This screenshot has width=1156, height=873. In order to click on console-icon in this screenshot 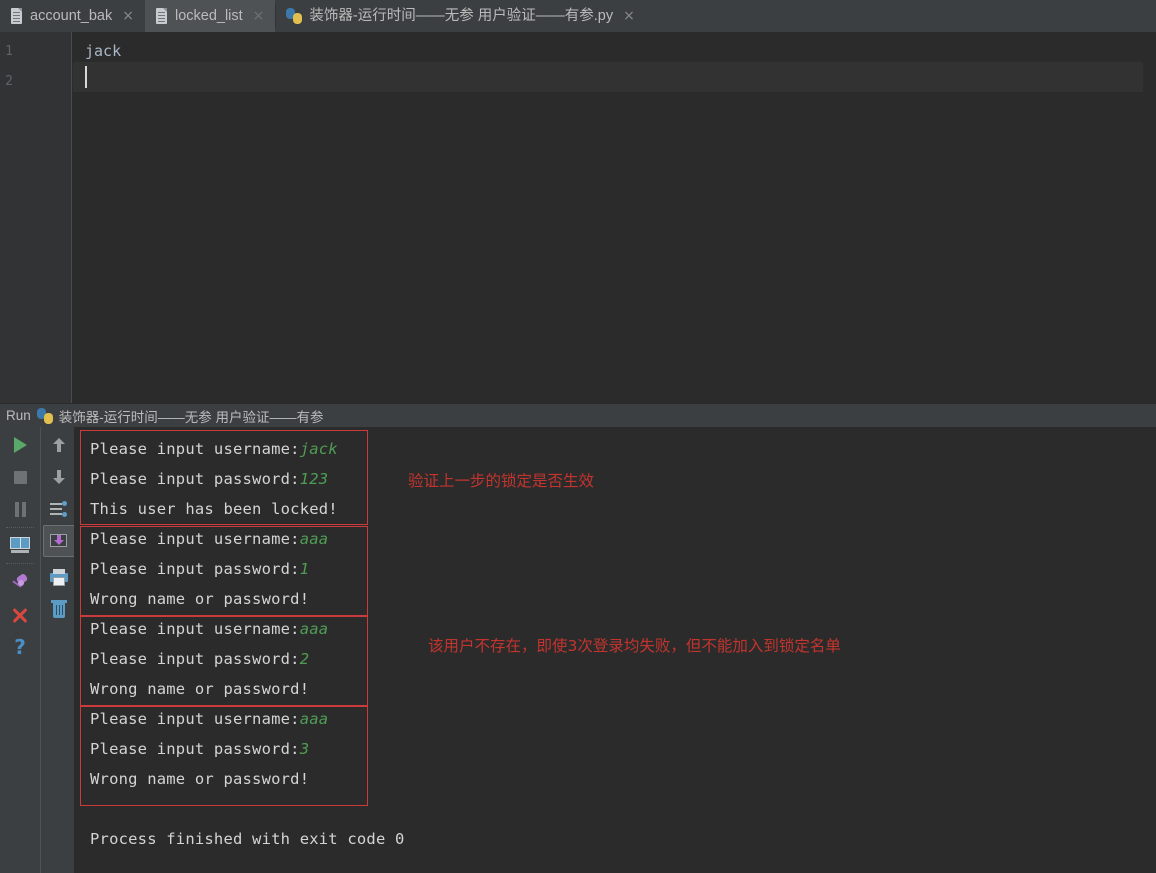, I will do `click(20, 545)`.